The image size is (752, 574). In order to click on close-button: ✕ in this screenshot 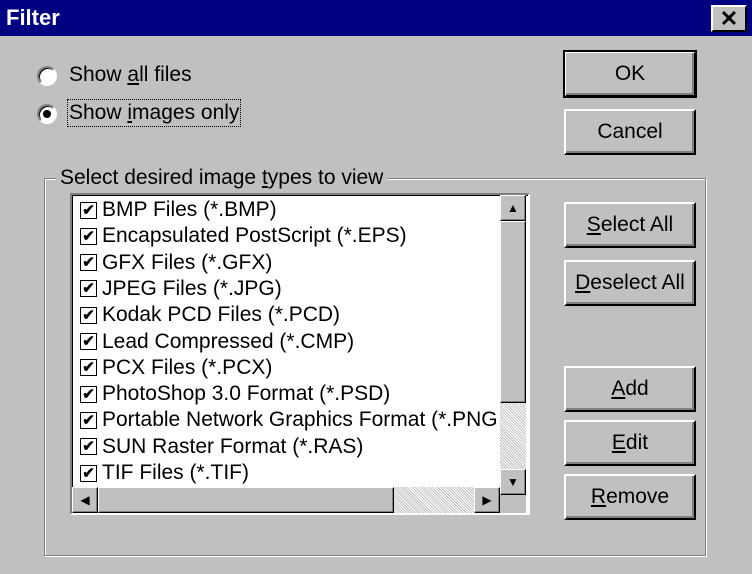, I will do `click(729, 18)`.